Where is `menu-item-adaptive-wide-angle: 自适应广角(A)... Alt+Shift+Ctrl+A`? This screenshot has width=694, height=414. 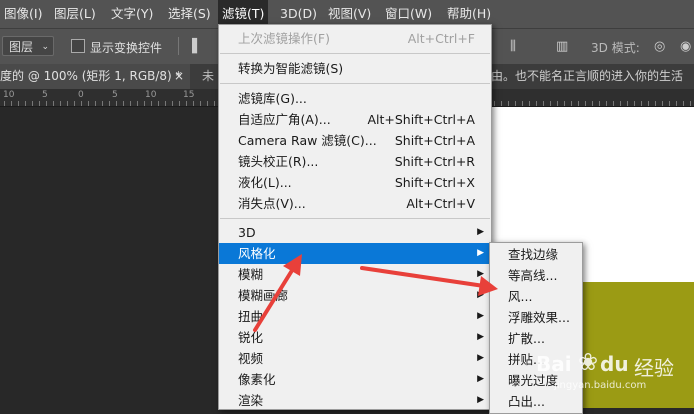 menu-item-adaptive-wide-angle: 自适应广角(A)... Alt+Shift+Ctrl+A is located at coordinates (355, 119).